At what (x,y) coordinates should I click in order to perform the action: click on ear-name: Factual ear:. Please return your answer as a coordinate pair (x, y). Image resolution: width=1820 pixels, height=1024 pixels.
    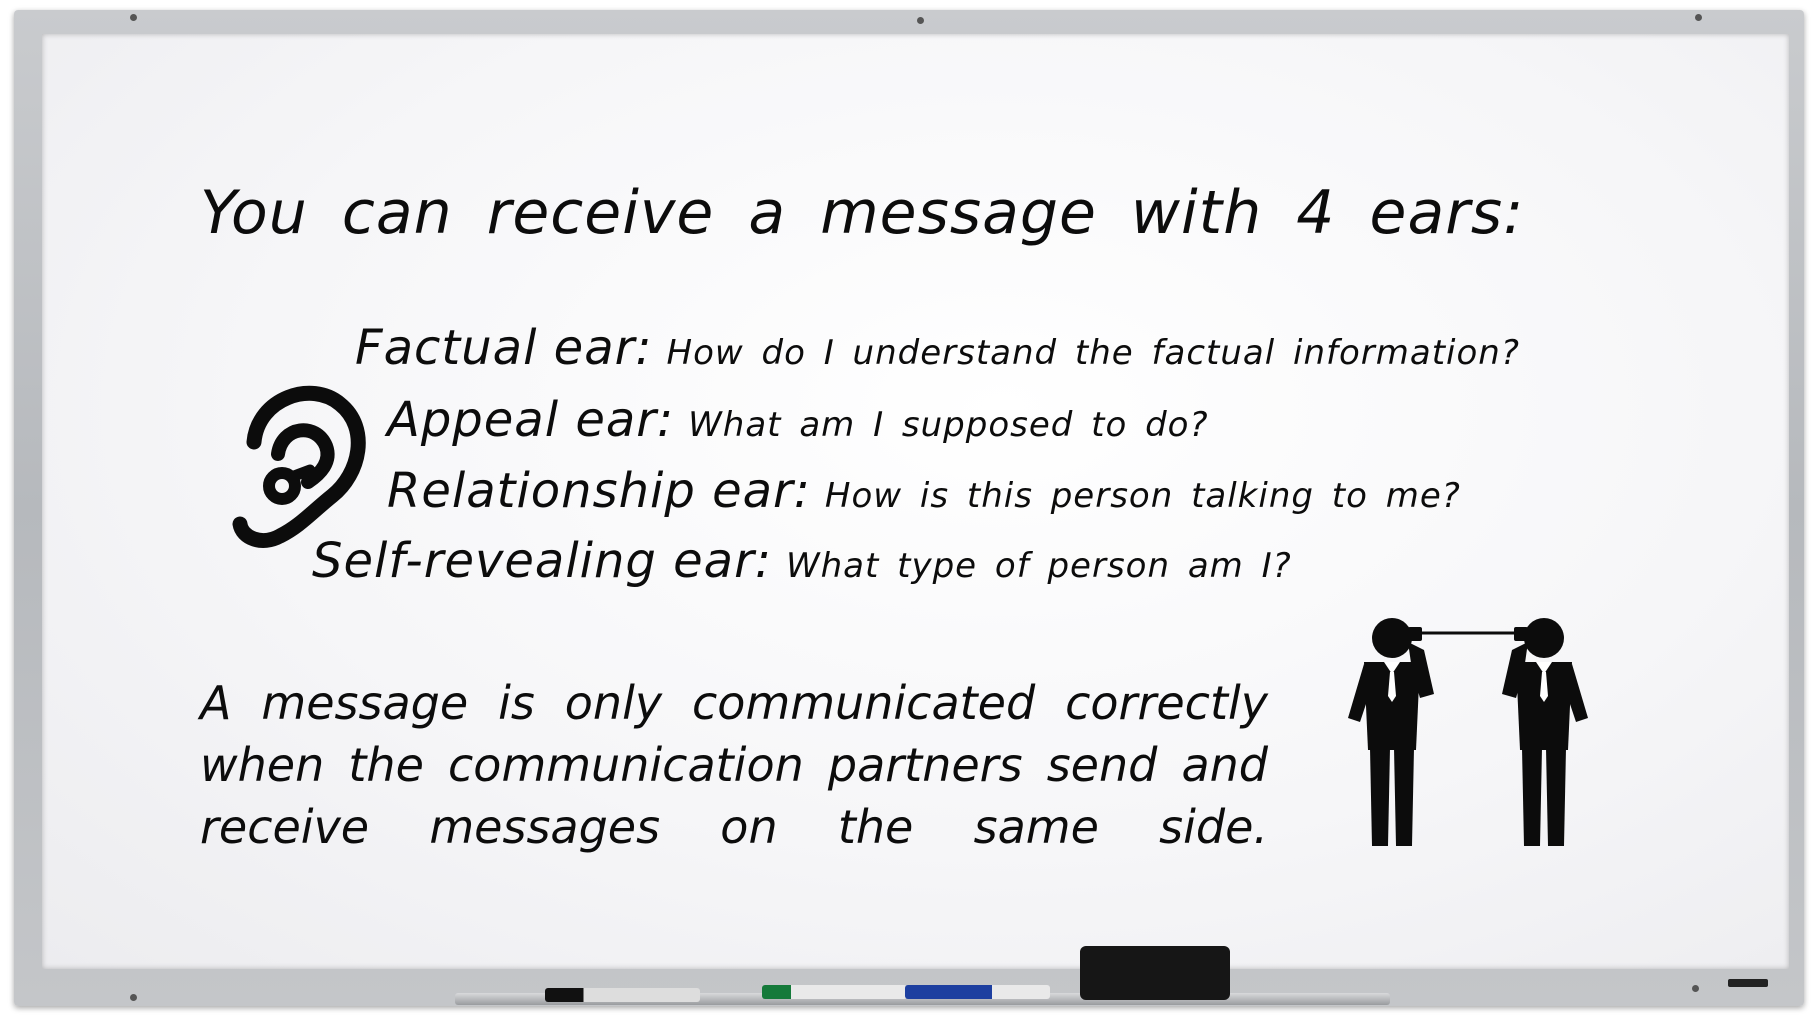
    Looking at the image, I should click on (504, 348).